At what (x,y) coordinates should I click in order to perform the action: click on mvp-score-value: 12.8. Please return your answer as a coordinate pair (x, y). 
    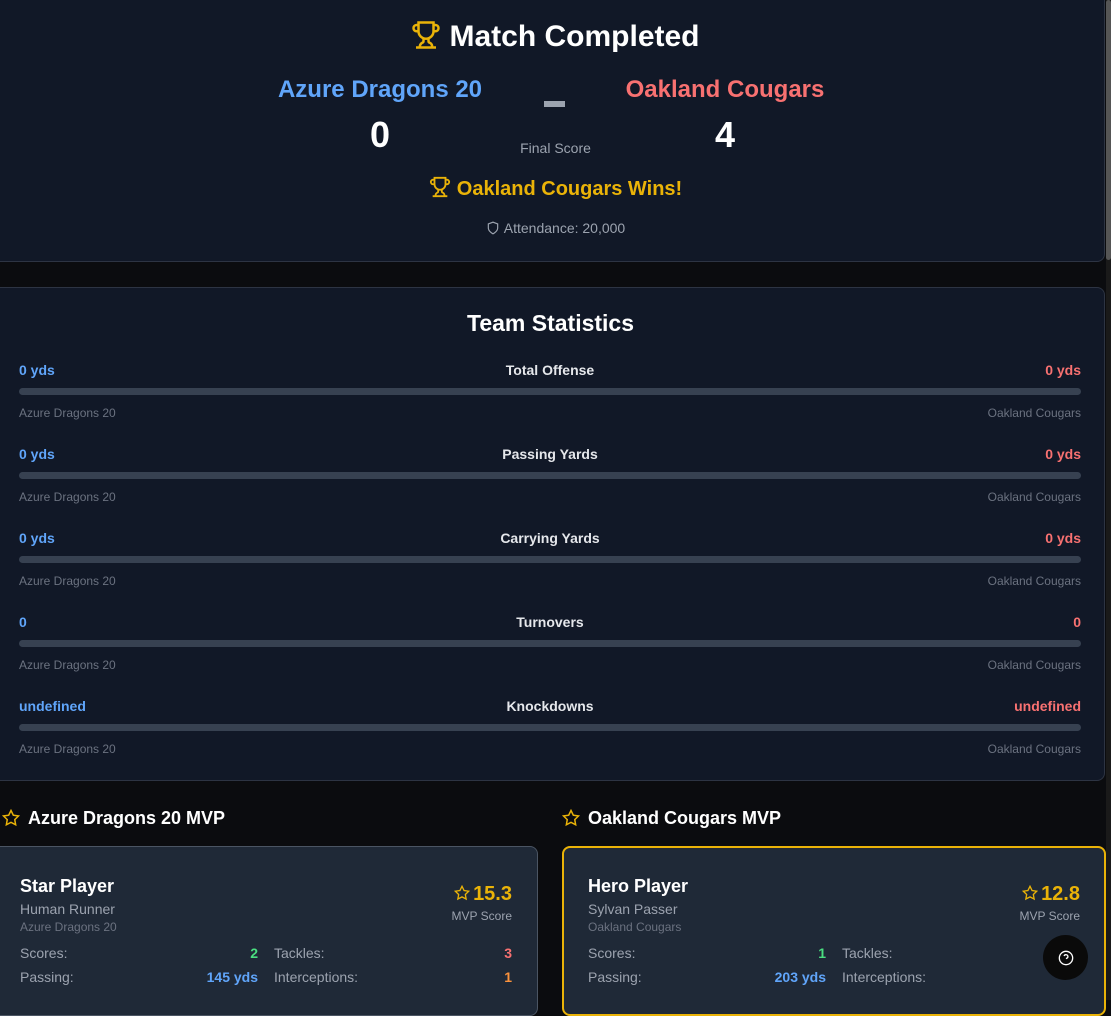
    Looking at the image, I should click on (1060, 894).